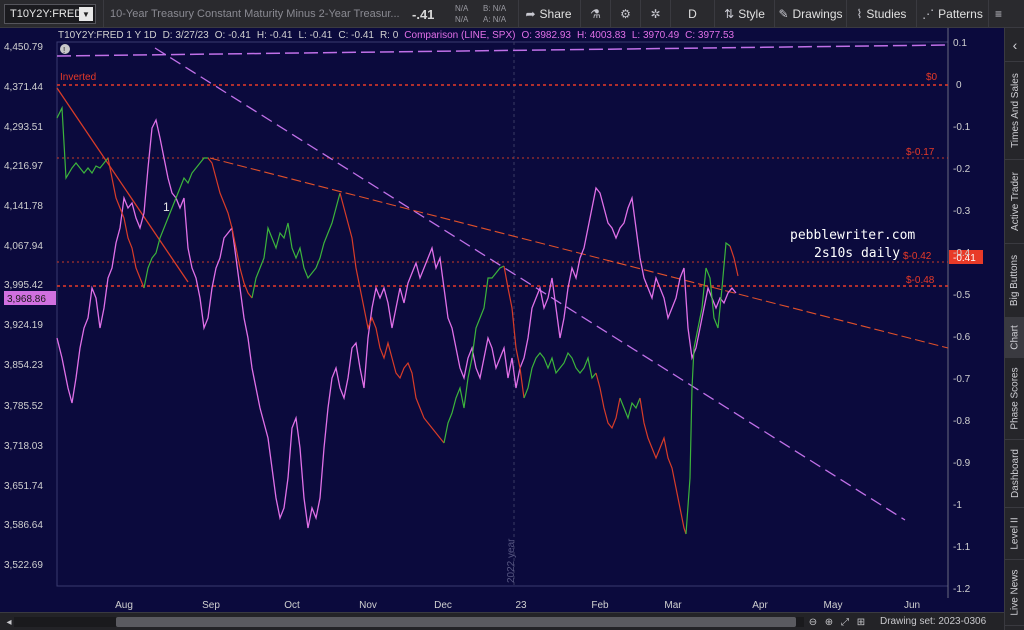 This screenshot has width=1024, height=630. What do you see at coordinates (729, 14) in the screenshot?
I see `style-icon: ⇅` at bounding box center [729, 14].